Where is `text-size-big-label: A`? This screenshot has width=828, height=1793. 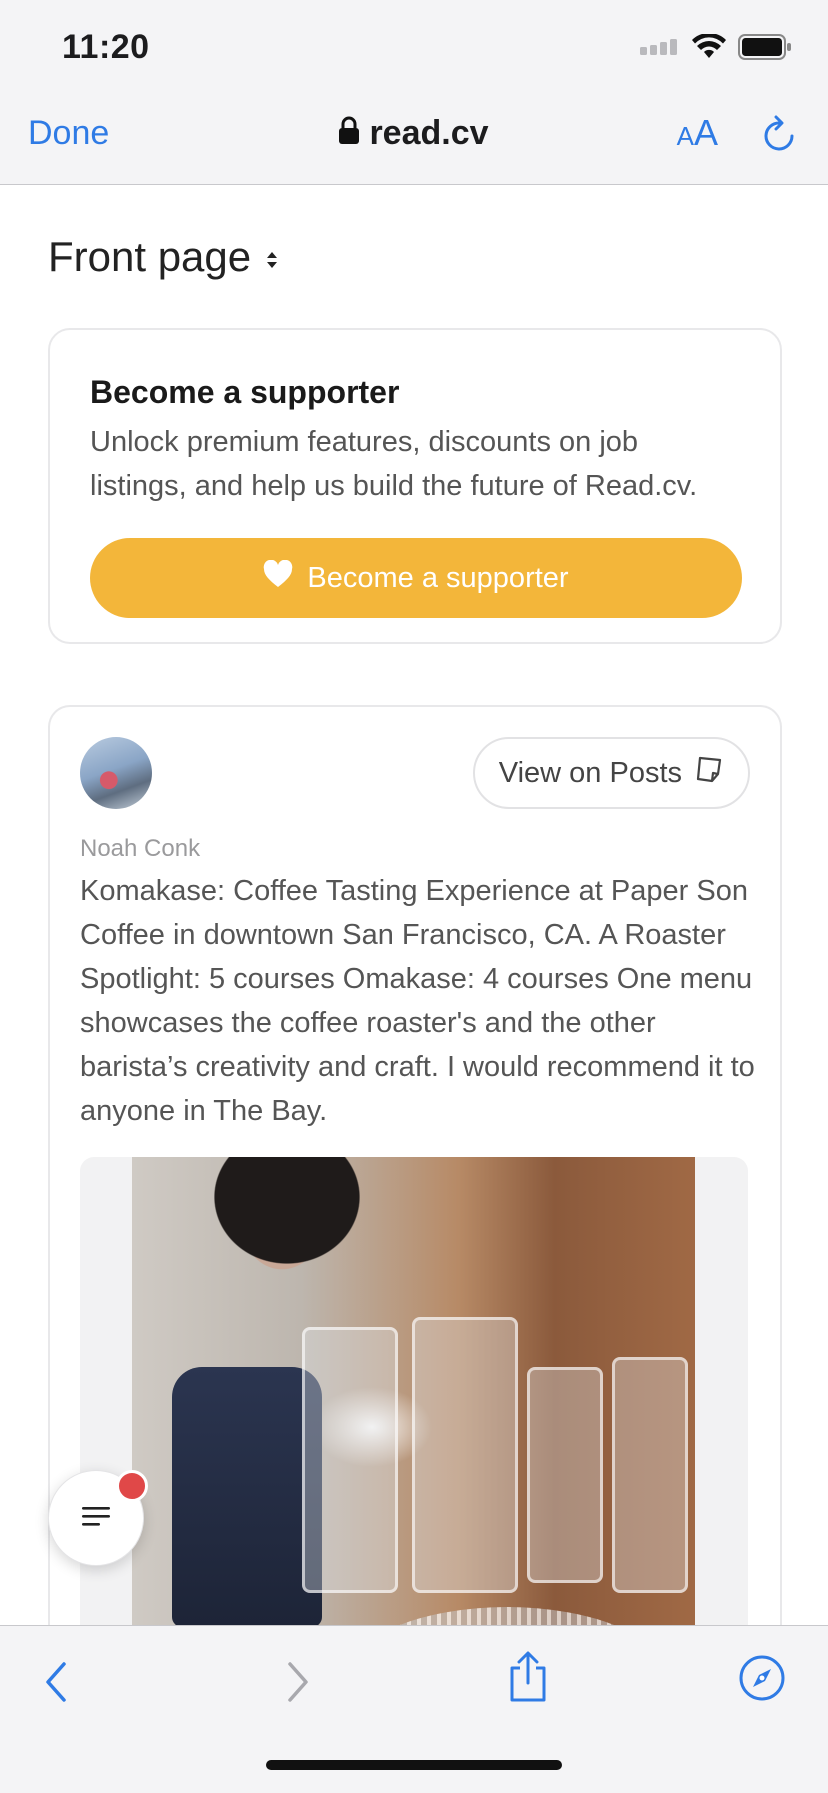 text-size-big-label: A is located at coordinates (705, 132).